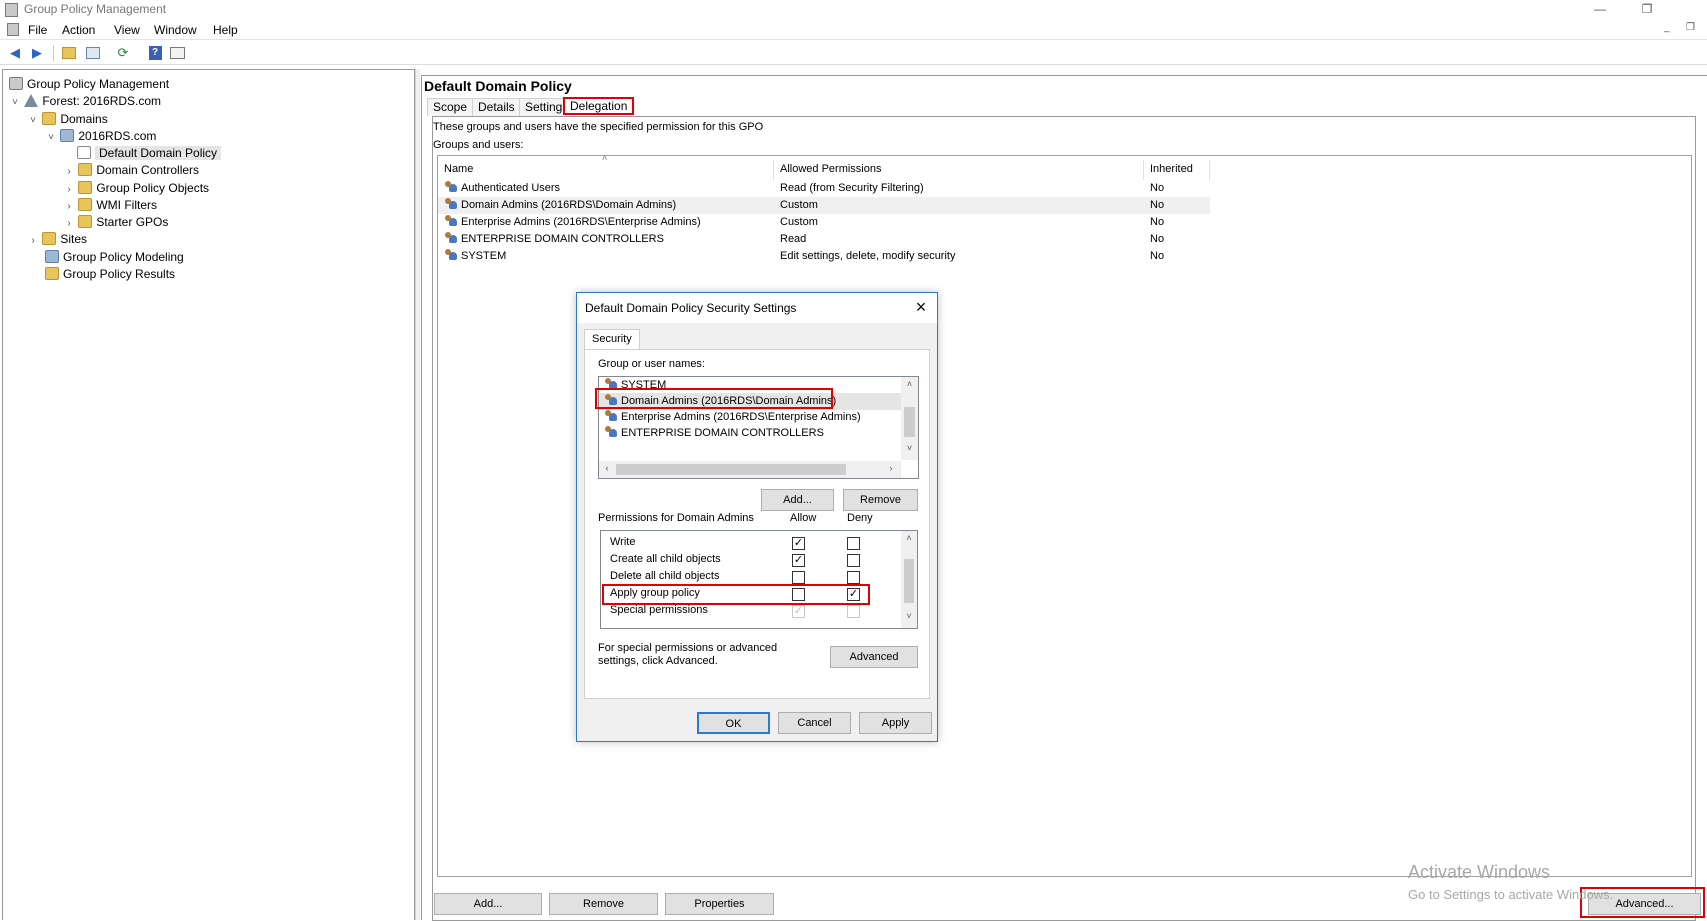 The width and height of the screenshot is (1707, 921). I want to click on vertical-scrollbar: ˄ ˅, so click(909, 418).